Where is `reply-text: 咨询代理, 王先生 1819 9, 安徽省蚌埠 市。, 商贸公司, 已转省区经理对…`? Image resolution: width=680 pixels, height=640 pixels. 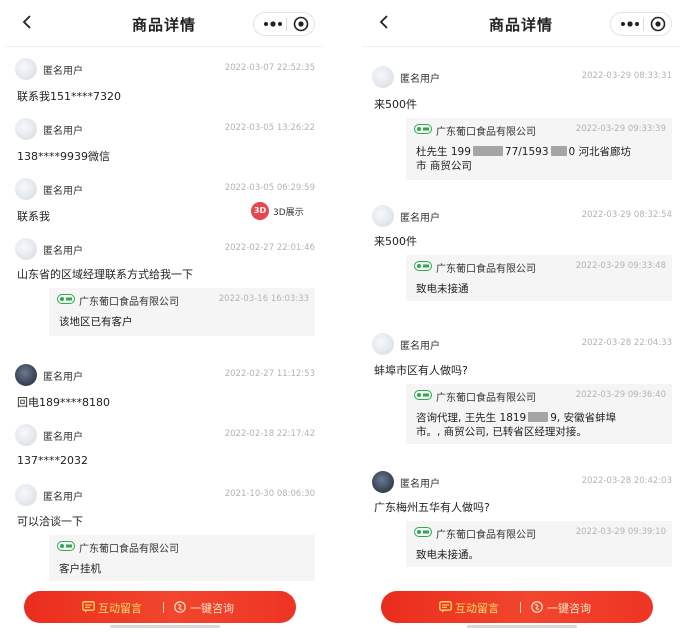 reply-text: 咨询代理, 王先生 1819 9, 安徽省蚌埠 市。, 商贸公司, 已转省区经理对… is located at coordinates (541, 425).